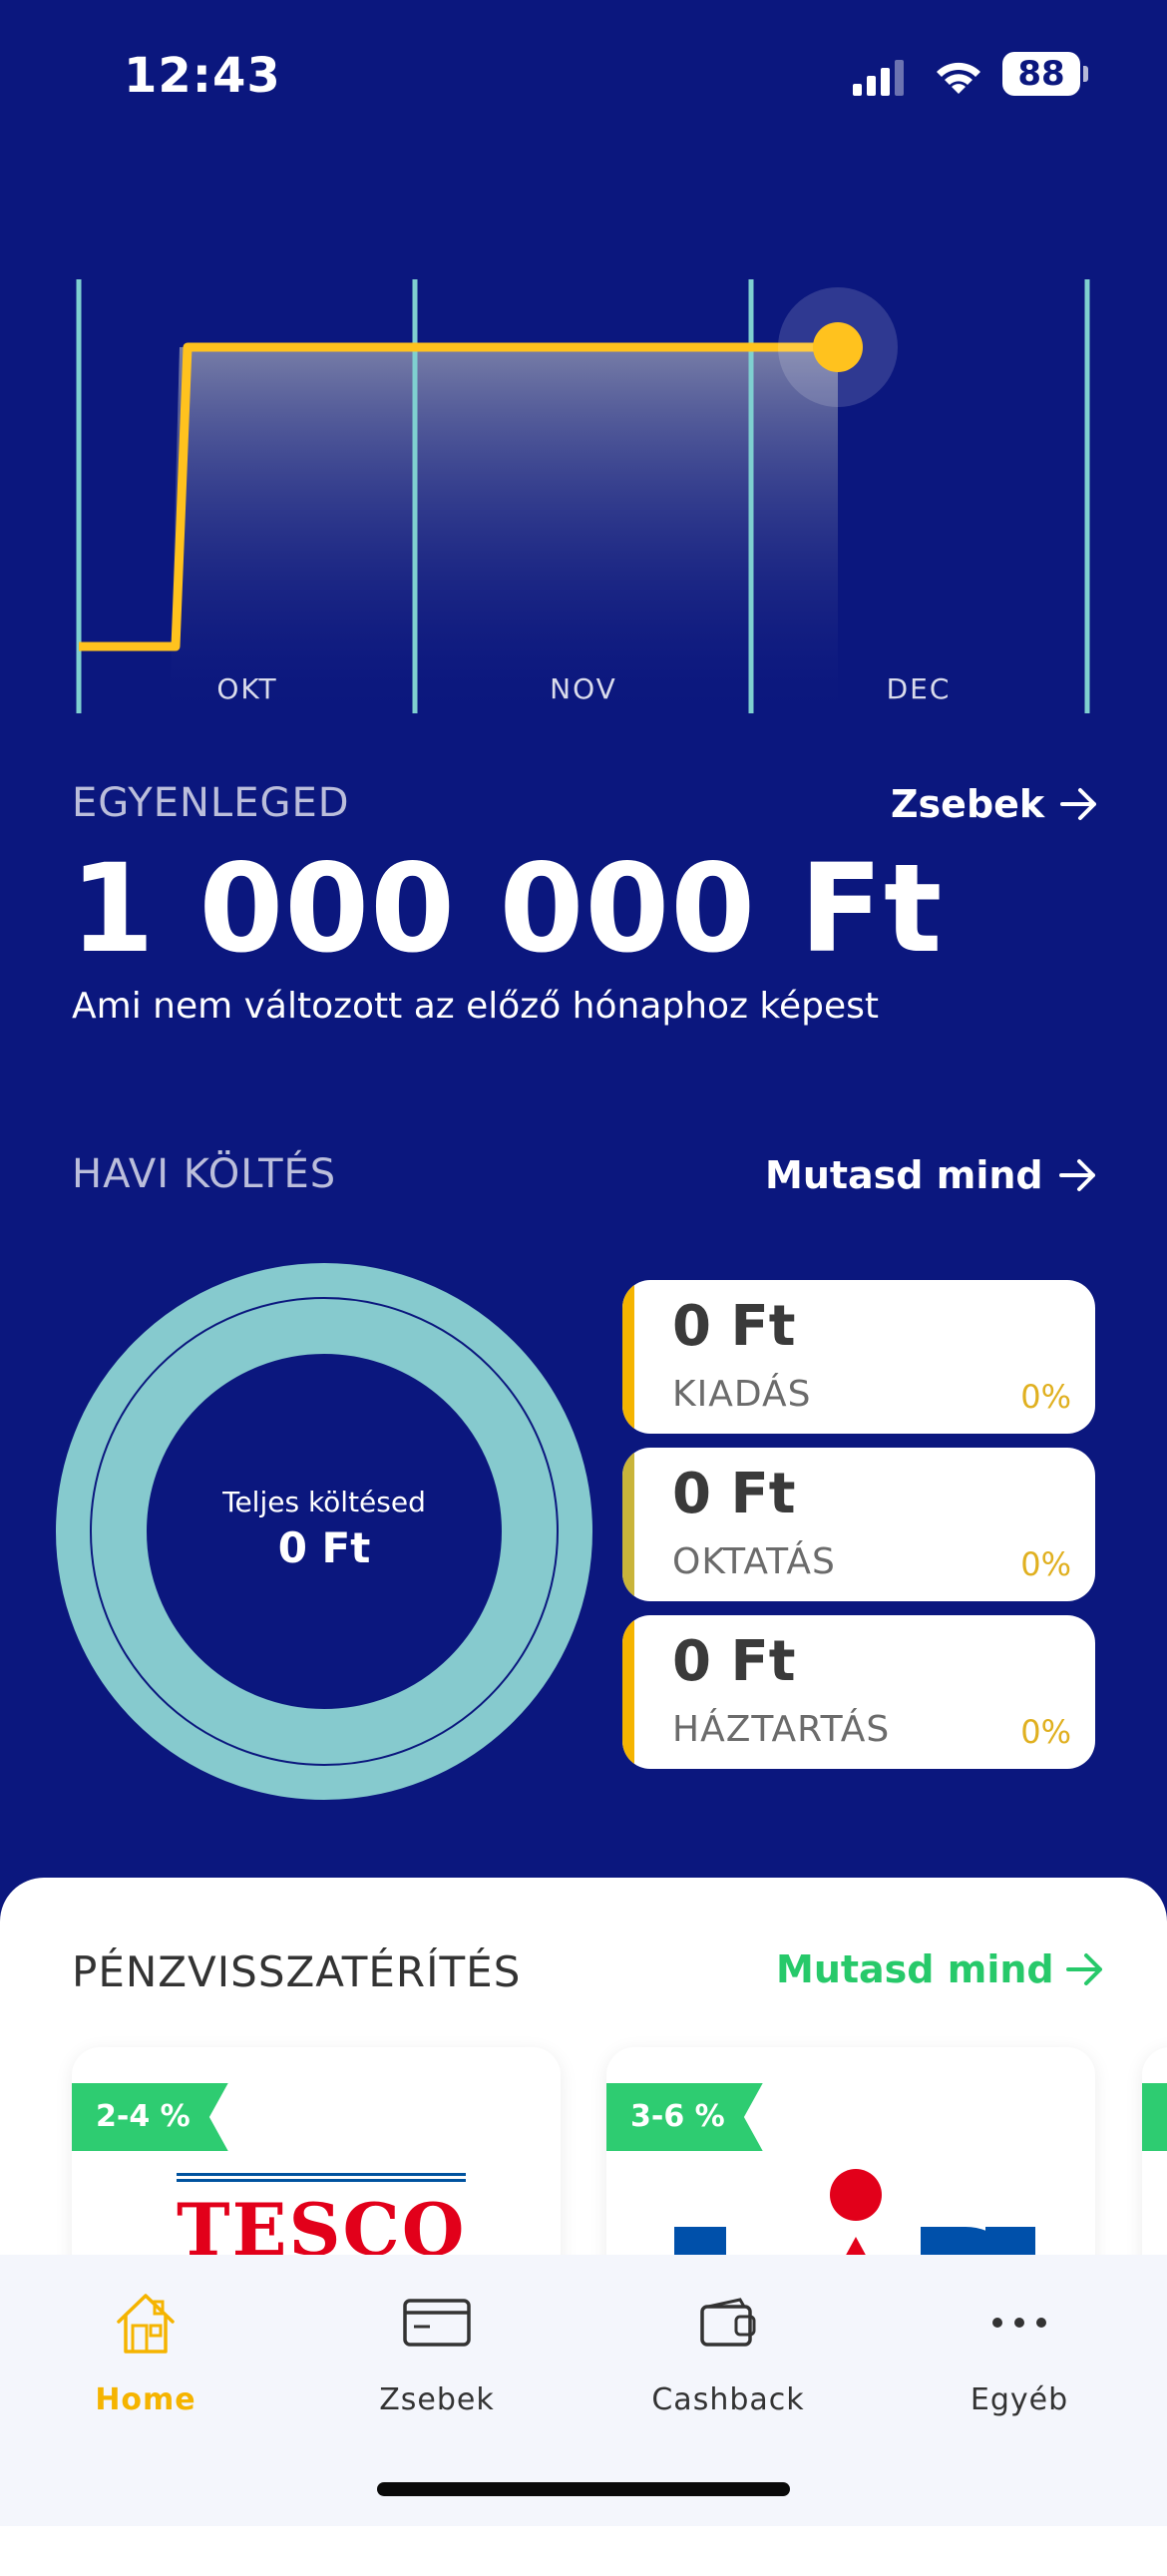 This screenshot has height=2576, width=1167. I want to click on card-category: OKTATÁS, so click(754, 1561).